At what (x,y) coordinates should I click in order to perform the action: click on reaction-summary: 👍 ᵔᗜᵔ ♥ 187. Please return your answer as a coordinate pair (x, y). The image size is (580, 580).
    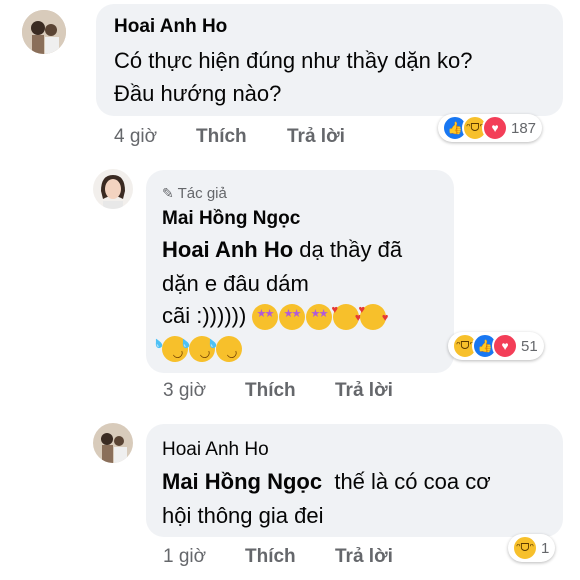
    Looking at the image, I should click on (490, 128).